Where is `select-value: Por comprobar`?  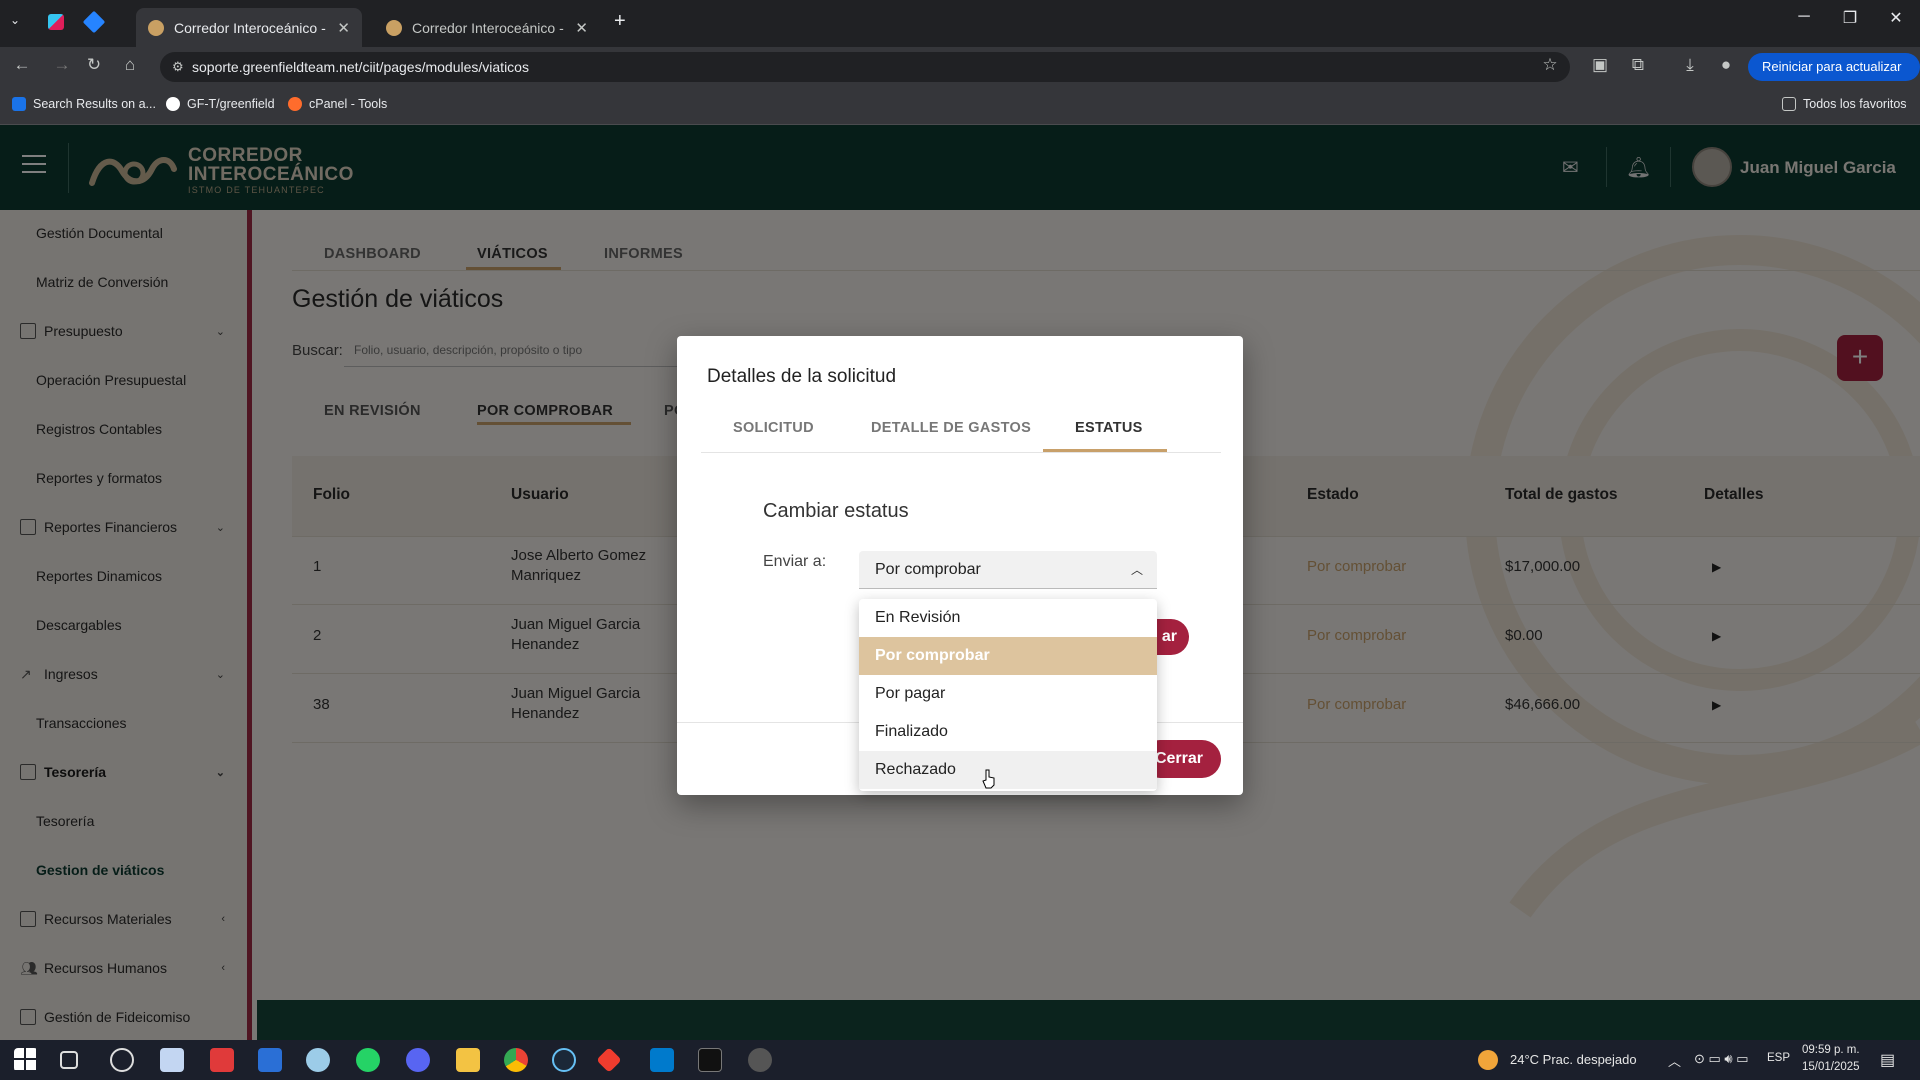 select-value: Por comprobar is located at coordinates (928, 569).